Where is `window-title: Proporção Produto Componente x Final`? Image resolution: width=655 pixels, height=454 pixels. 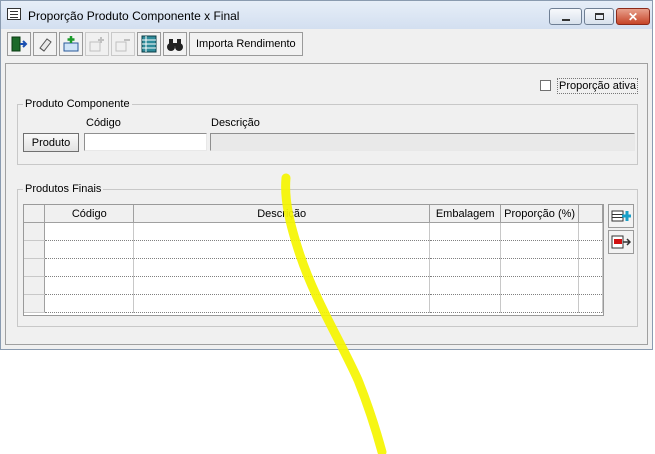 window-title: Proporção Produto Componente x Final is located at coordinates (134, 16).